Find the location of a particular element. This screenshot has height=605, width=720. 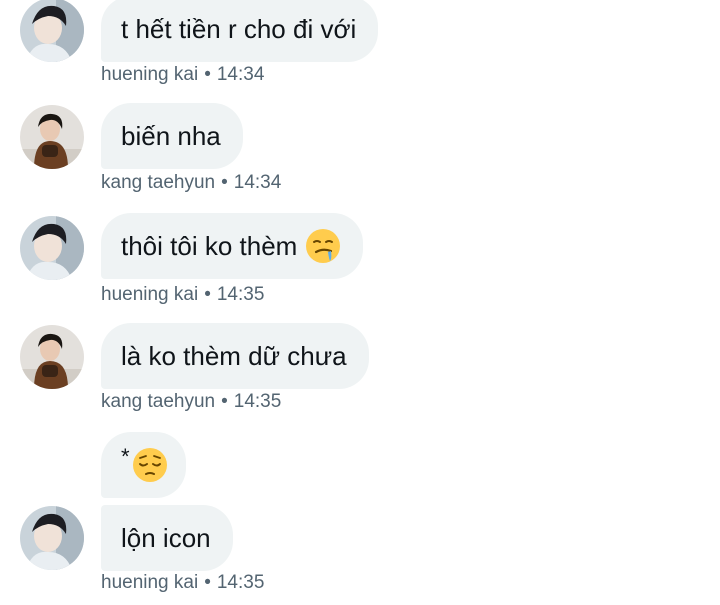

message-text: biến nha is located at coordinates (171, 135).